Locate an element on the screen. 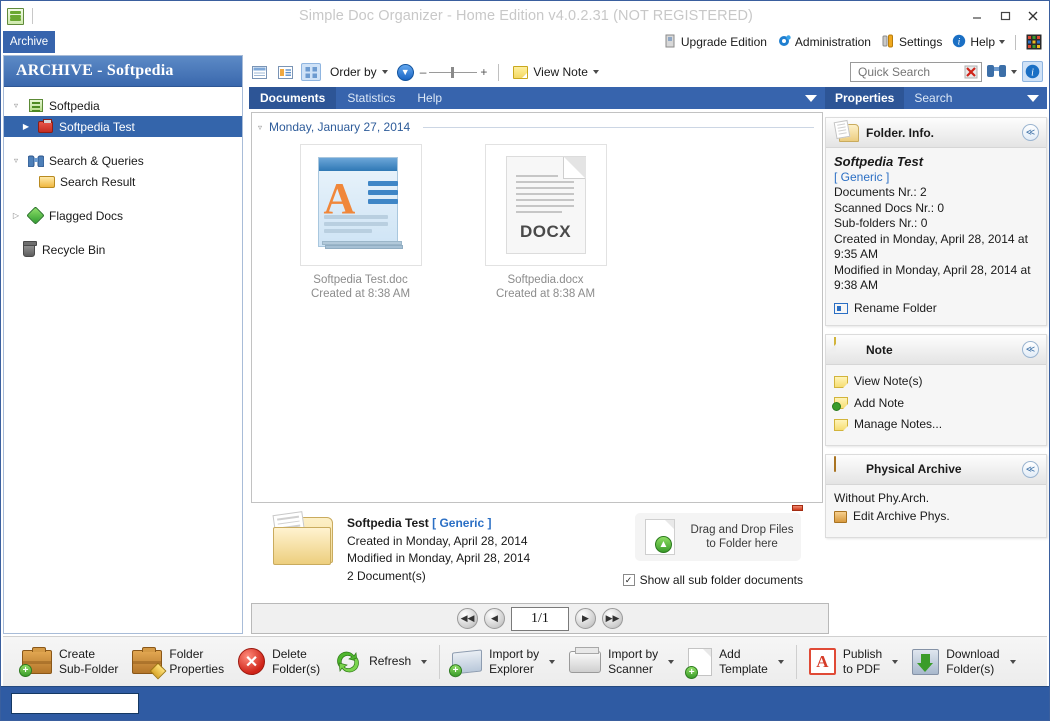 This screenshot has height=721, width=1050. menu-help: i Help is located at coordinates (978, 42).